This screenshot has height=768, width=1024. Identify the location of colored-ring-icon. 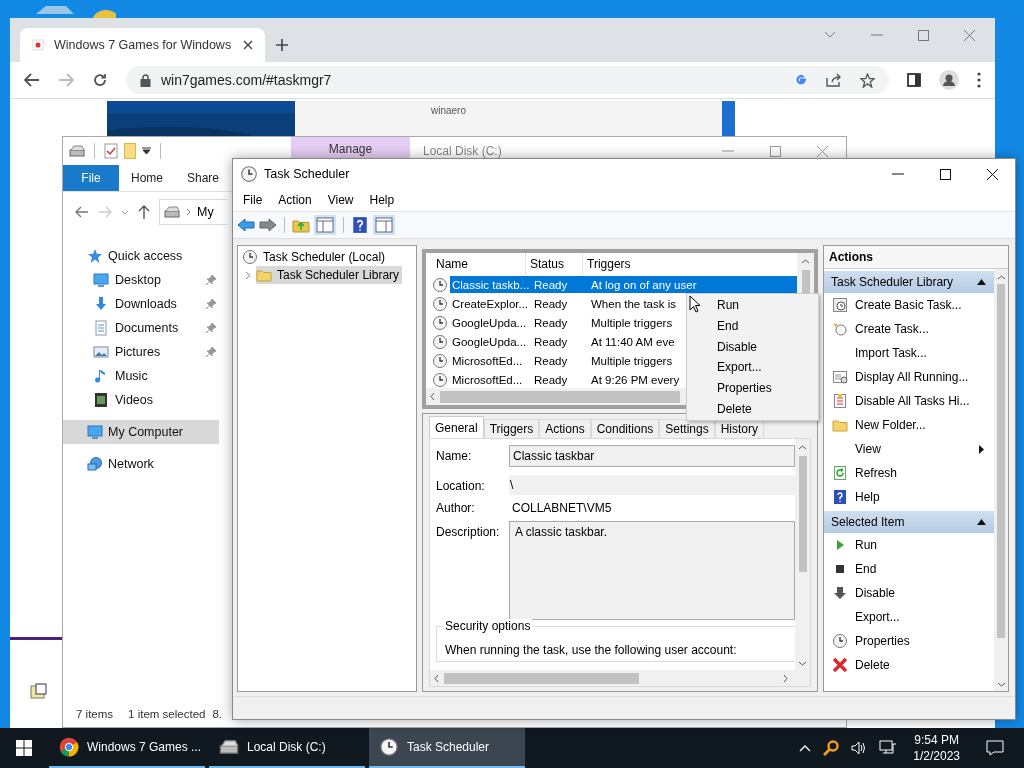
(801, 80).